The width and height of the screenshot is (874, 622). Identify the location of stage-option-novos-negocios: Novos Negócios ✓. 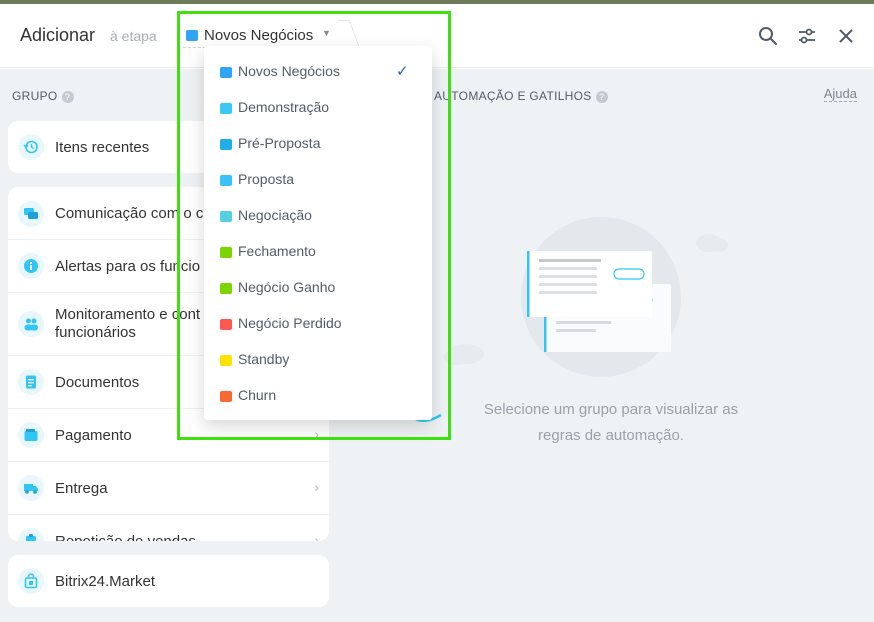
(318, 72).